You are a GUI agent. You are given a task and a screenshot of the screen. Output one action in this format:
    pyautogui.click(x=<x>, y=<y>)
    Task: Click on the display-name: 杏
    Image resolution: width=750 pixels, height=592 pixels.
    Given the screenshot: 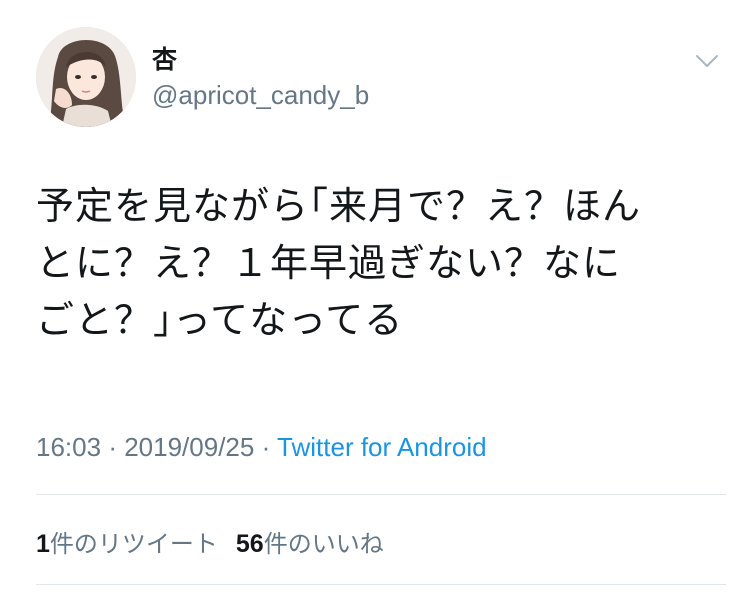 What is the action you would take?
    pyautogui.click(x=164, y=58)
    